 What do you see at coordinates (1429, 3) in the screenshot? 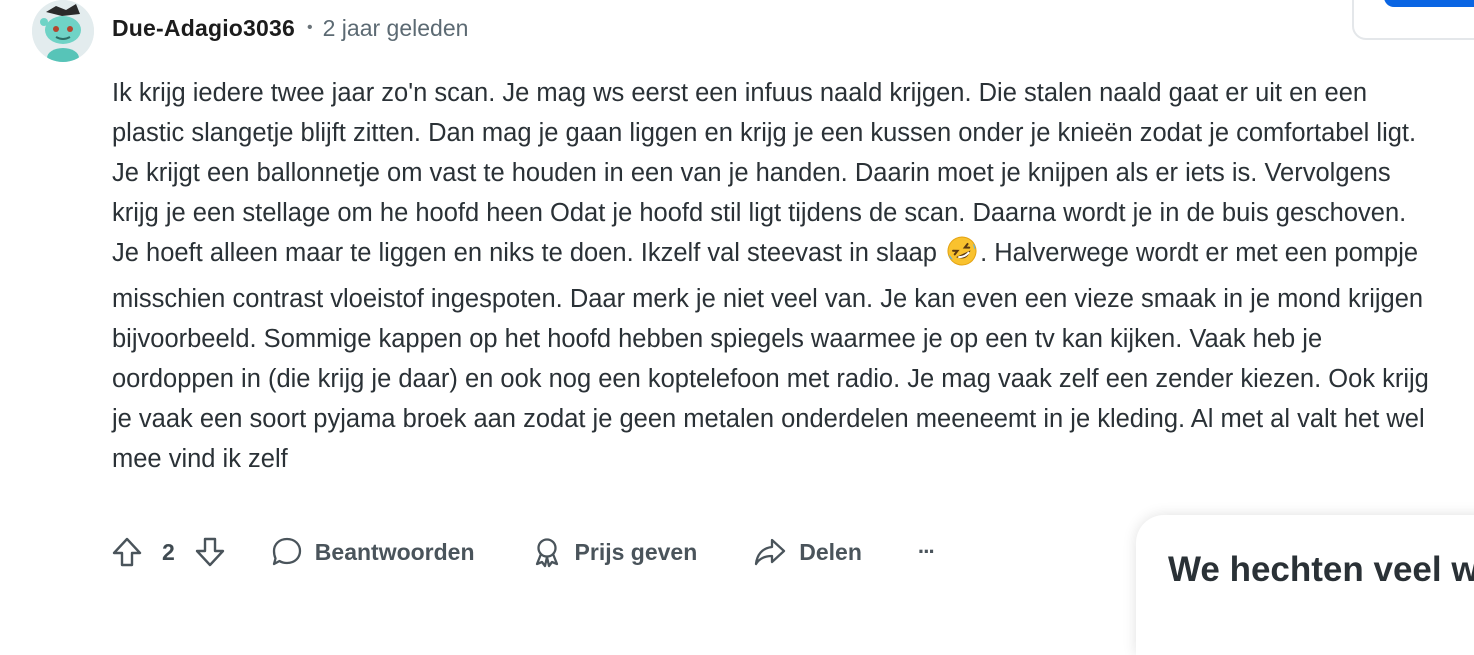
I see `top-right-button` at bounding box center [1429, 3].